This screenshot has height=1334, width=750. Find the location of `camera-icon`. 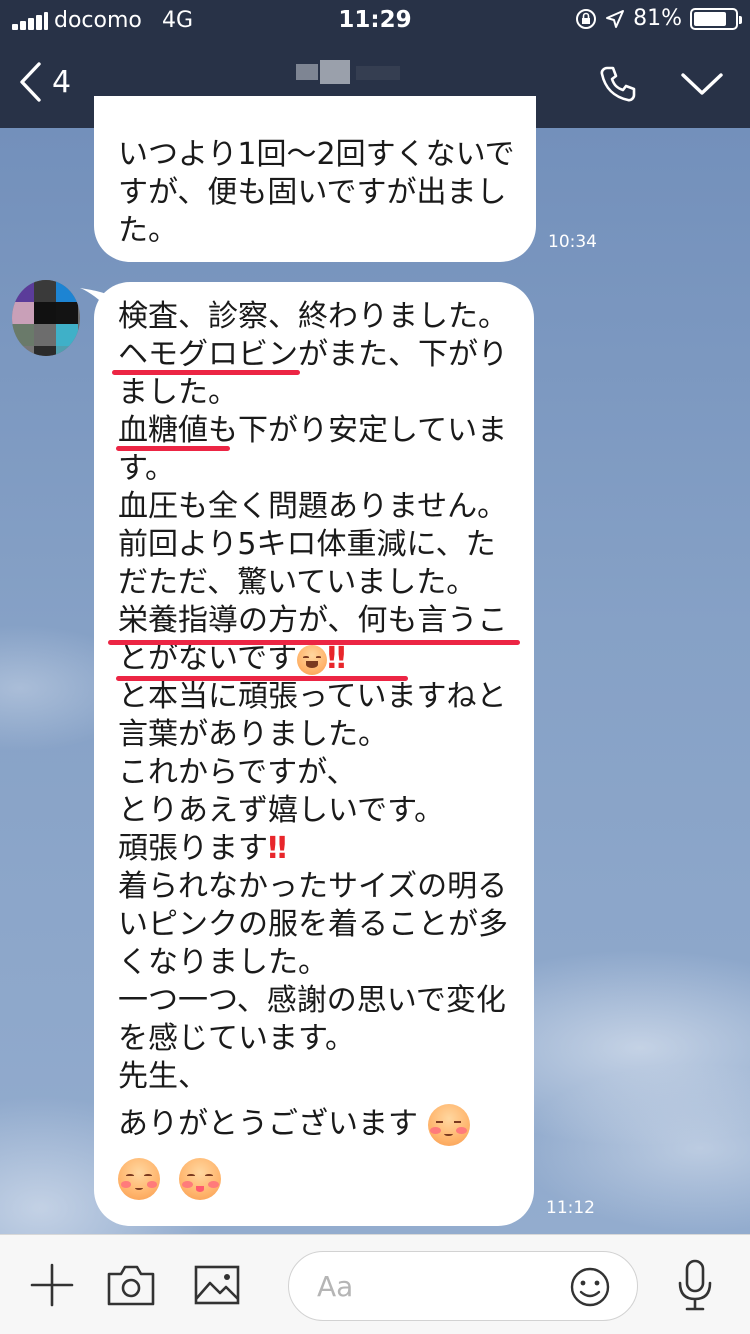

camera-icon is located at coordinates (131, 1285).